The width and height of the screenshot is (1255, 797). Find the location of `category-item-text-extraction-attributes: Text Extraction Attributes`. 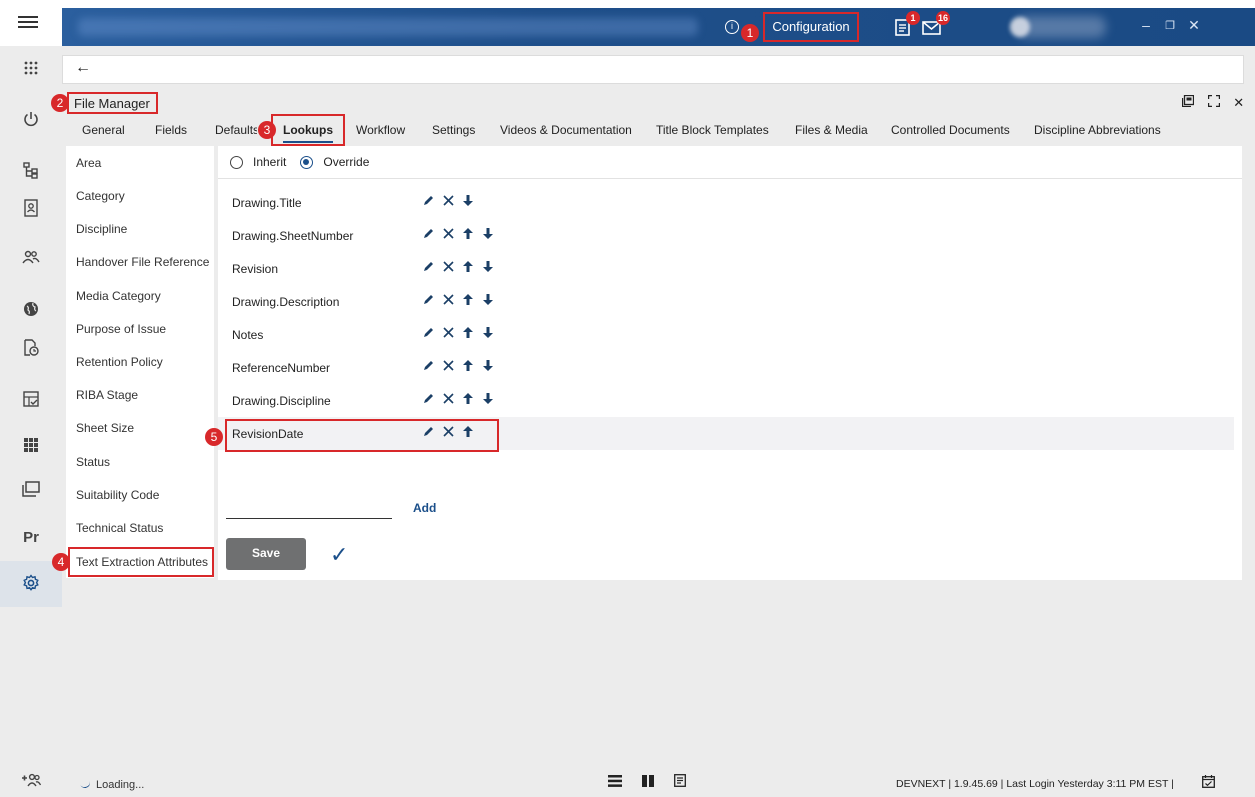

category-item-text-extraction-attributes: Text Extraction Attributes is located at coordinates (142, 562).